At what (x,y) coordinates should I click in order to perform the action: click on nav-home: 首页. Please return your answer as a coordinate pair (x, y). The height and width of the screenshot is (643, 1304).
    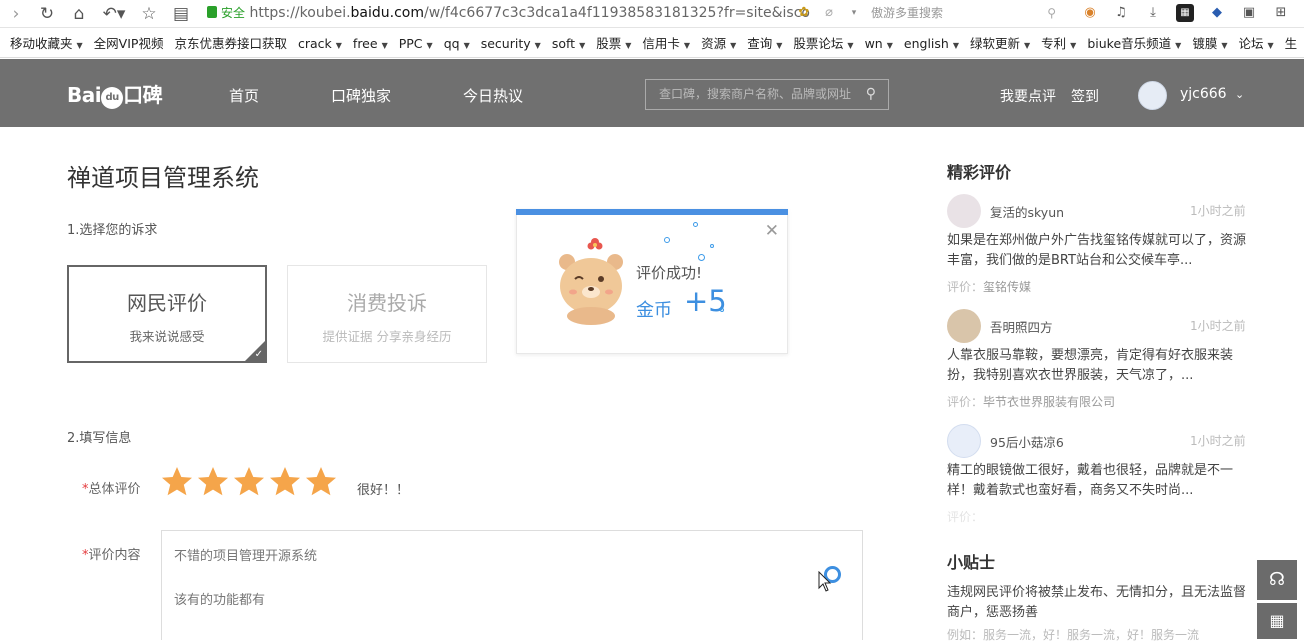
    Looking at the image, I should click on (244, 95).